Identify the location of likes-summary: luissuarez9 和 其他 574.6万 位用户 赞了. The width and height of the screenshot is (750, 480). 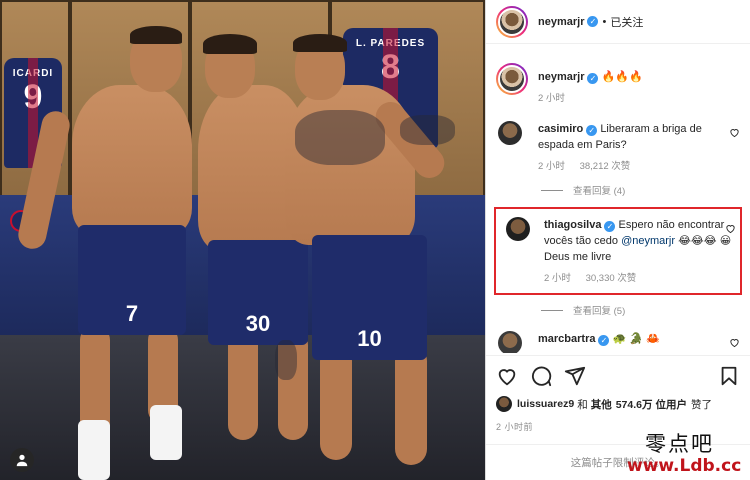
(620, 404).